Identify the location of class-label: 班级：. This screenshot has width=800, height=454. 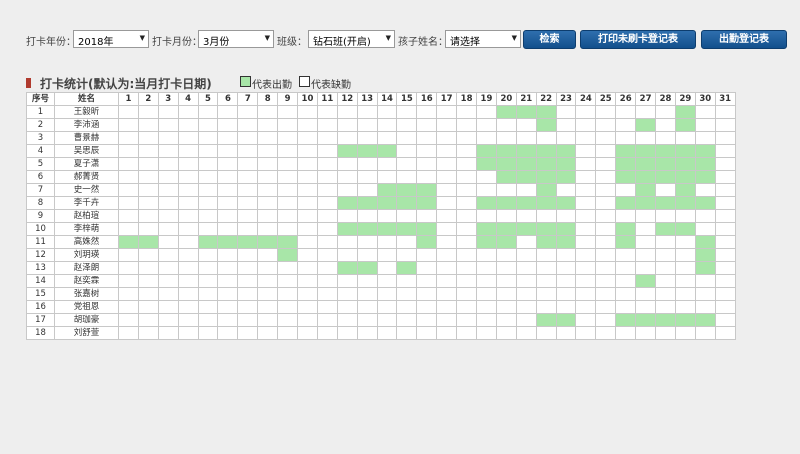
(292, 42).